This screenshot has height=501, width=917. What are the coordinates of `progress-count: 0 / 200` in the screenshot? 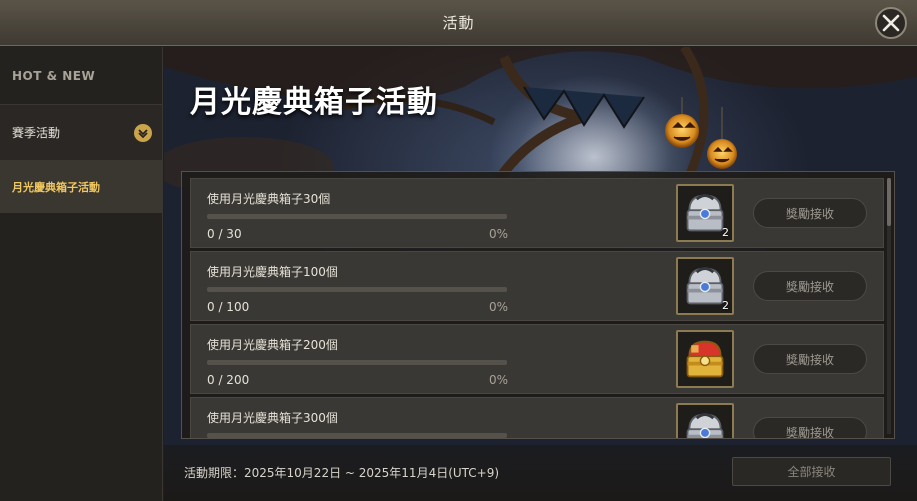 It's located at (228, 380).